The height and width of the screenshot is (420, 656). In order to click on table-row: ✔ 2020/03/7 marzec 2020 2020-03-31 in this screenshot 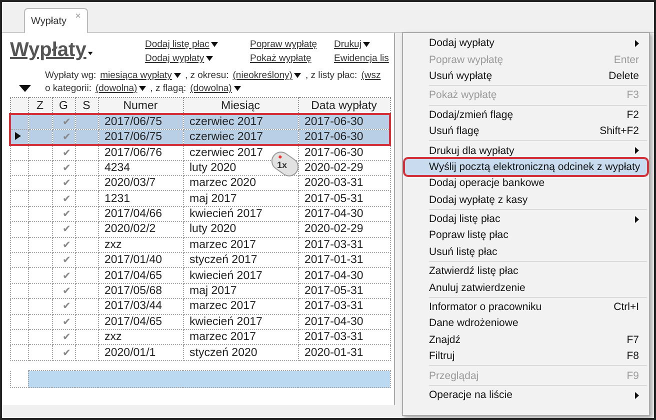, I will do `click(200, 183)`.